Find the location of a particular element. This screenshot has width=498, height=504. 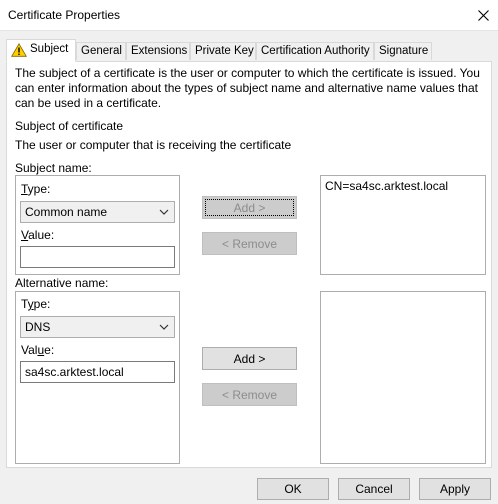

title-bar: Certificate Properties is located at coordinates (249, 15).